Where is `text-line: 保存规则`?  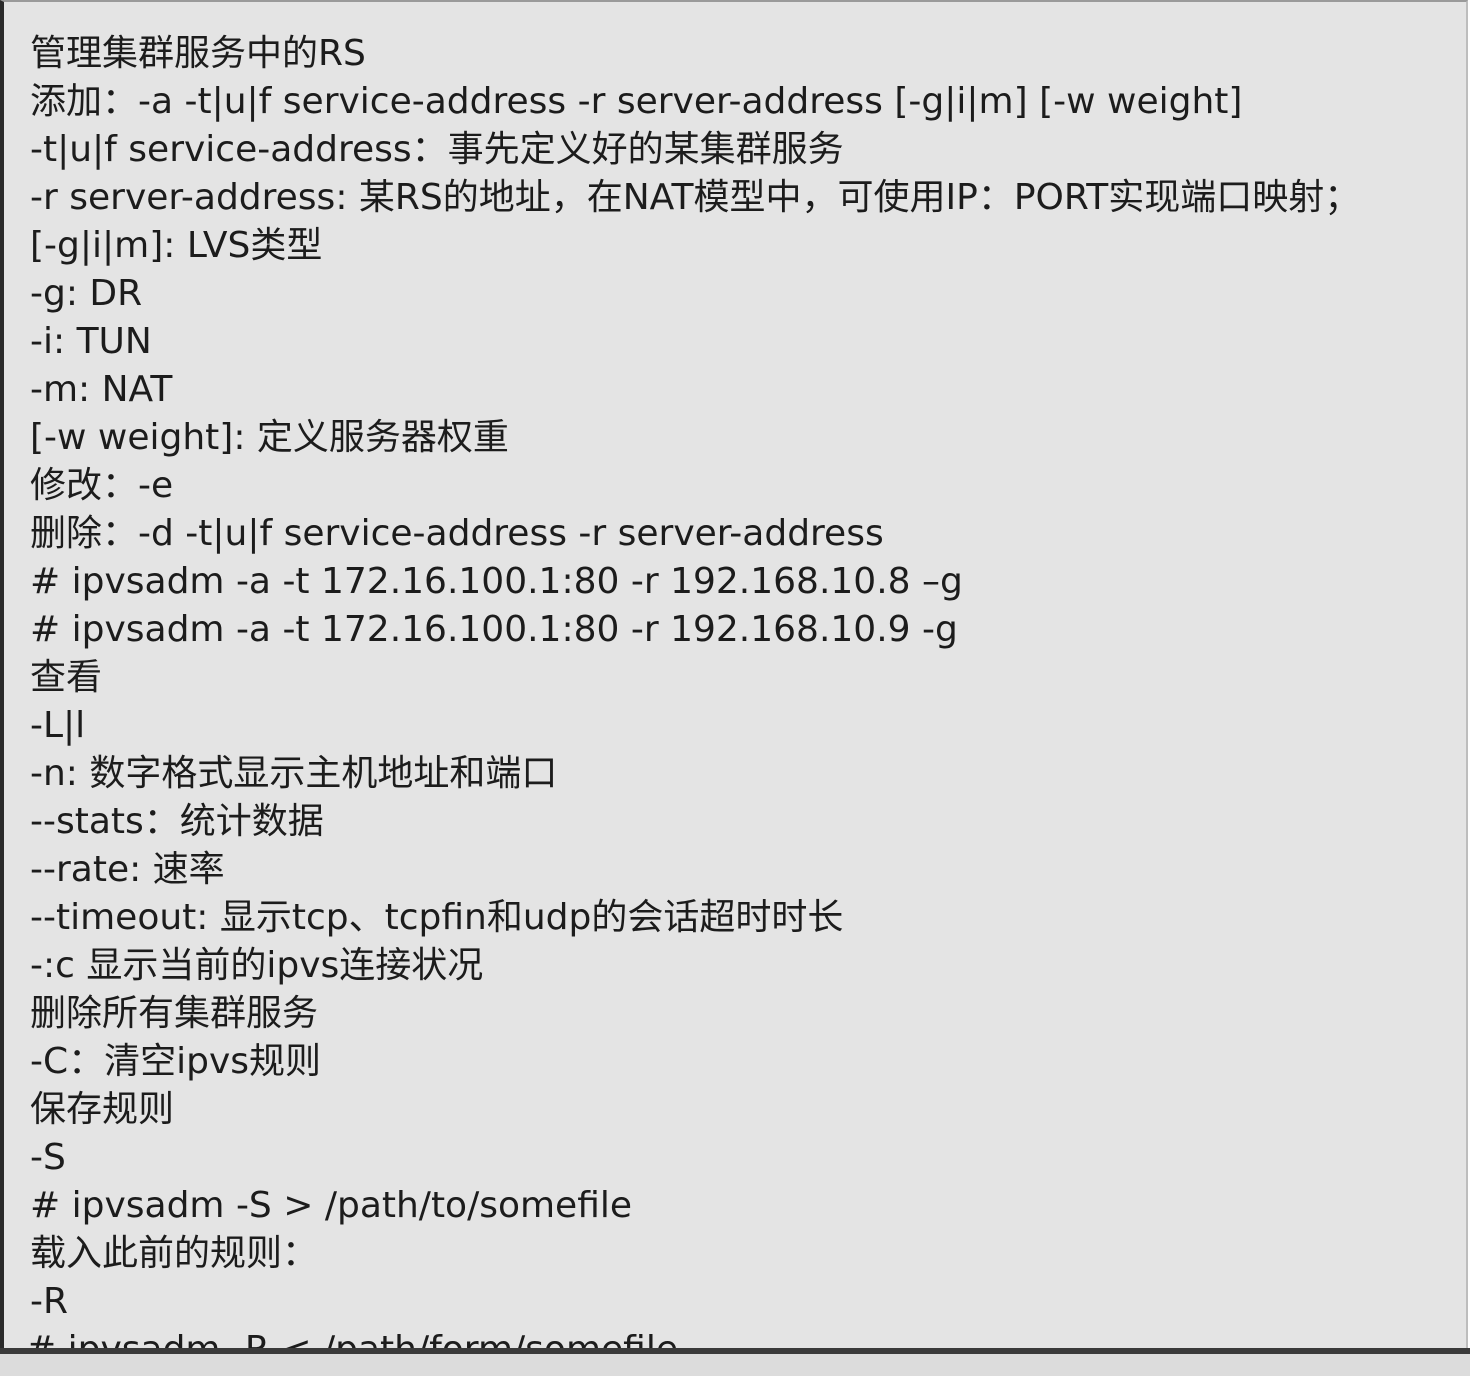
text-line: 保存规则 is located at coordinates (102, 1109).